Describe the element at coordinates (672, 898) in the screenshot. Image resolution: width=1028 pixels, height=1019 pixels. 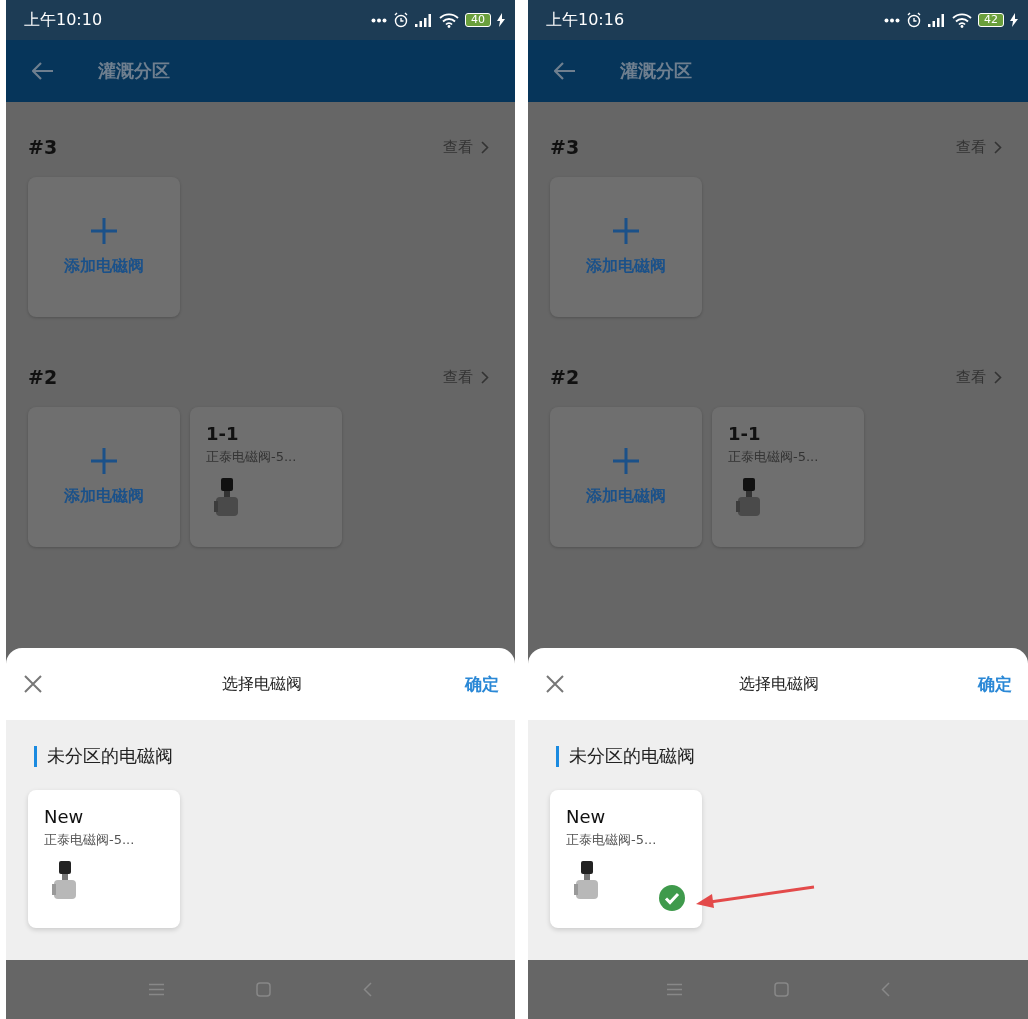
I see `check-circle-icon` at that location.